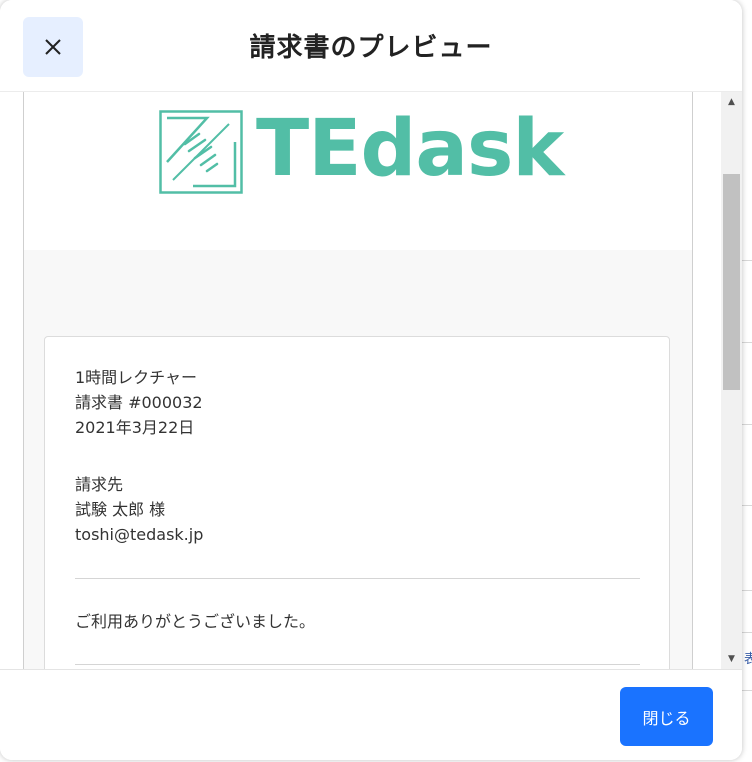 The image size is (752, 762). Describe the element at coordinates (731, 102) in the screenshot. I see `scroll-up-arrow-icon: ▲` at that location.